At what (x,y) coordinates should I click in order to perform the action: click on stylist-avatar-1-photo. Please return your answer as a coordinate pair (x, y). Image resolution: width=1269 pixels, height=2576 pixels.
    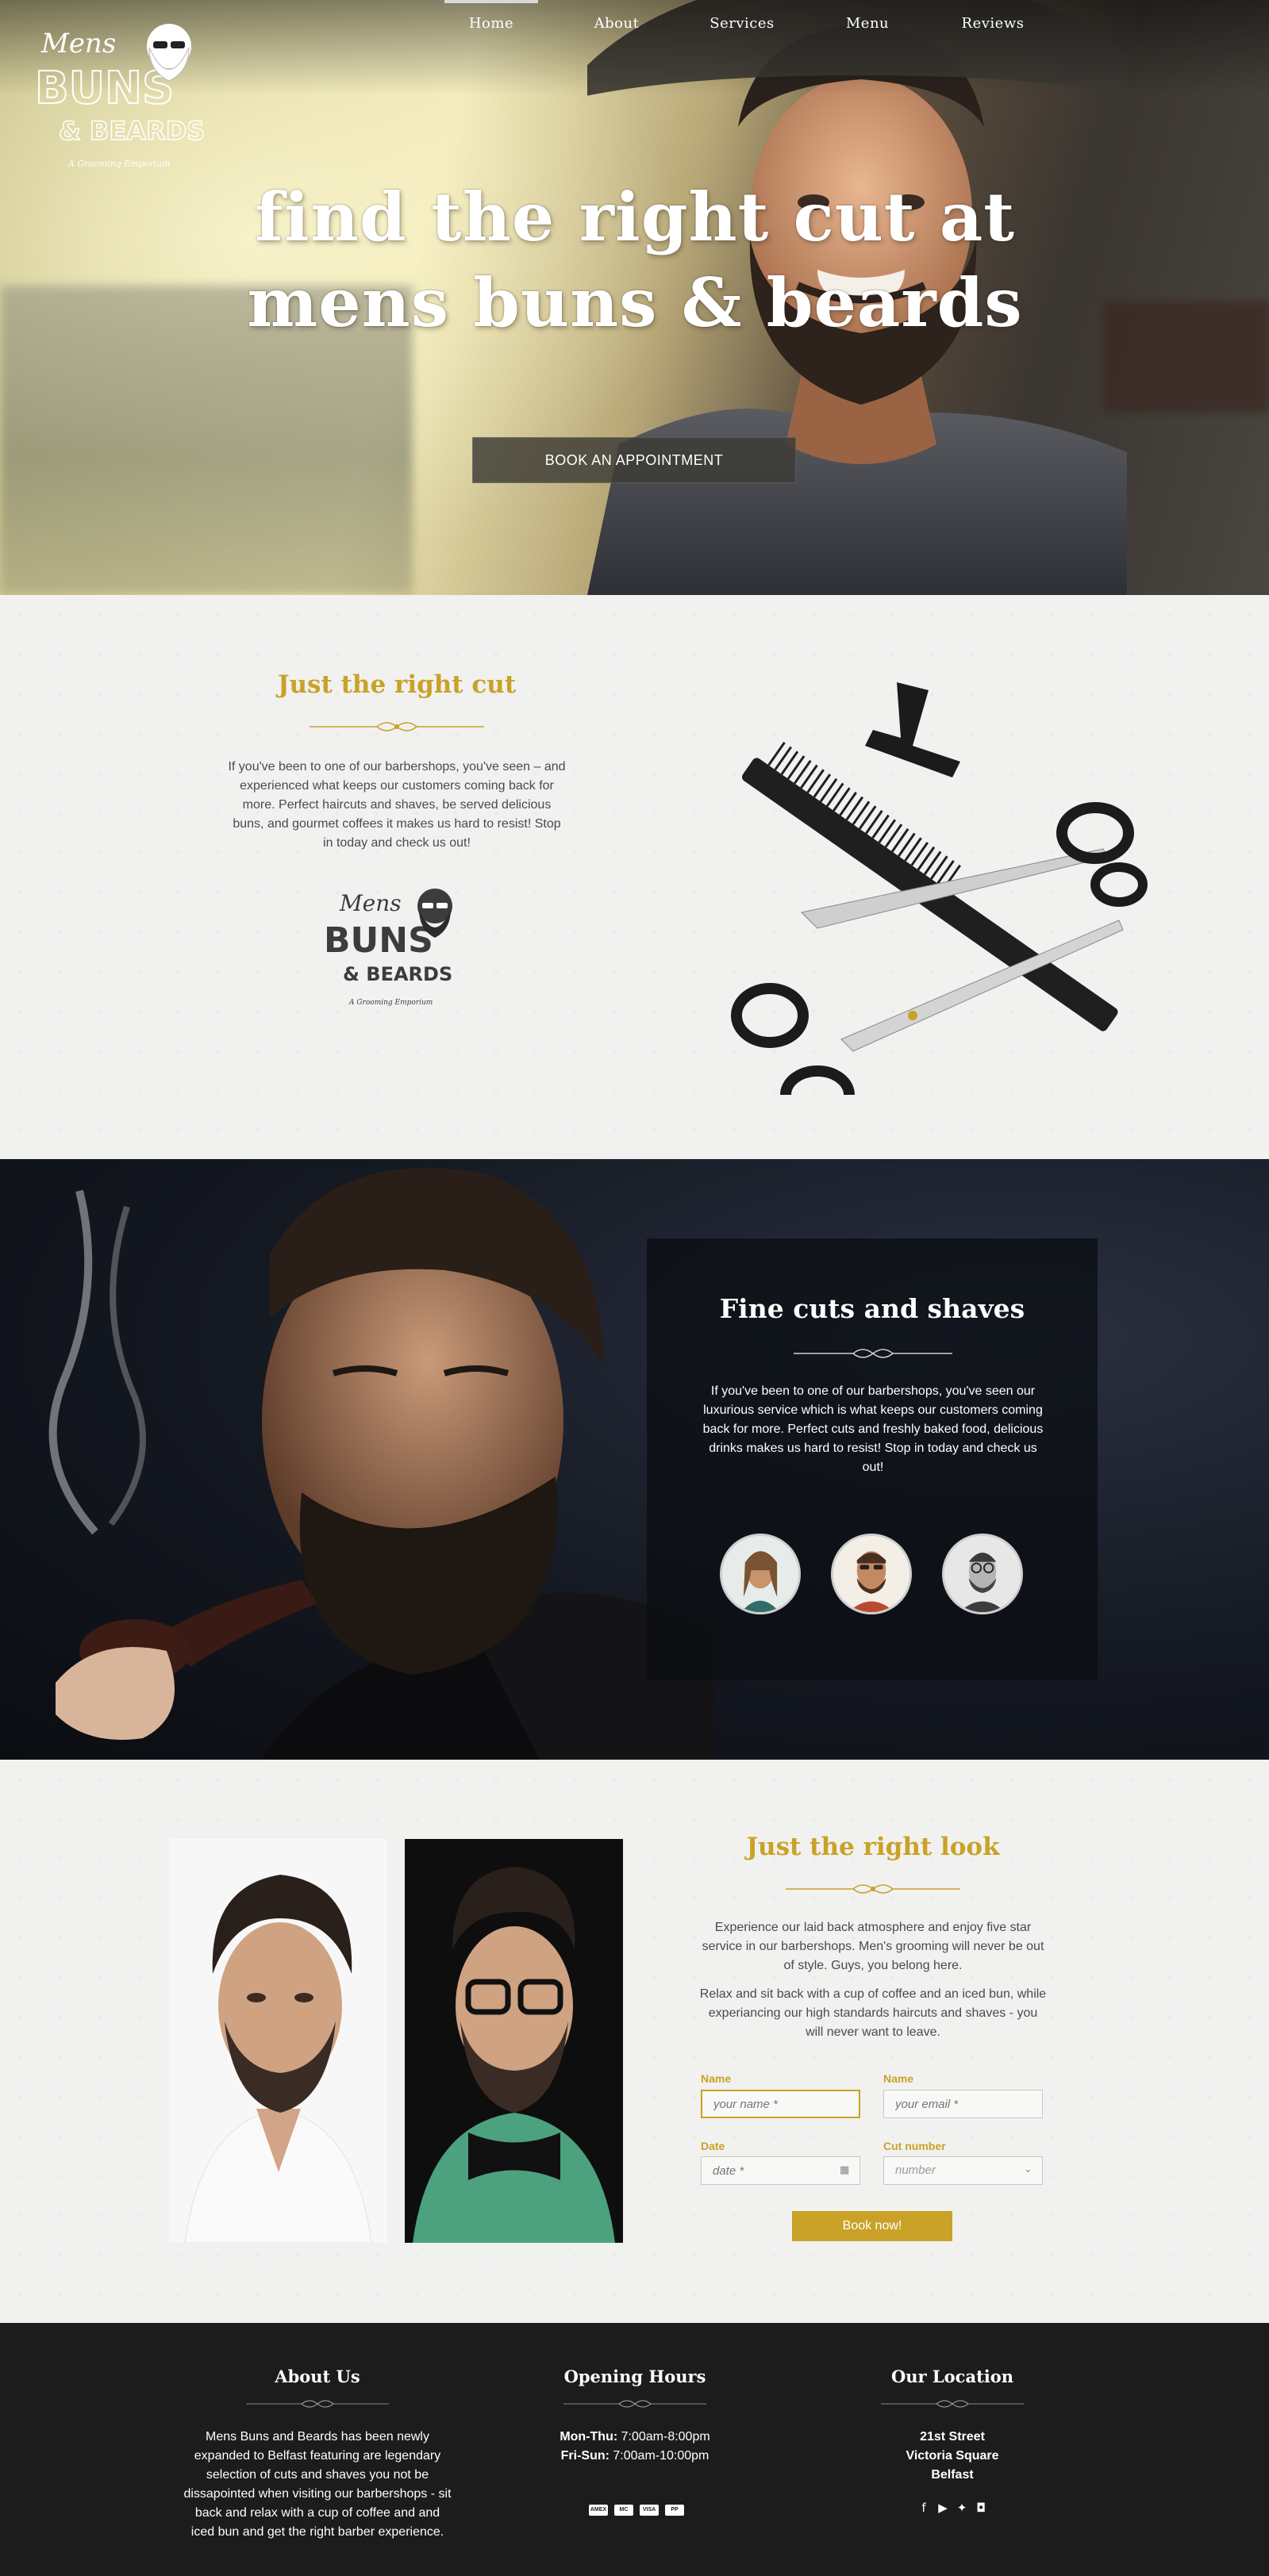
    Looking at the image, I should click on (760, 1574).